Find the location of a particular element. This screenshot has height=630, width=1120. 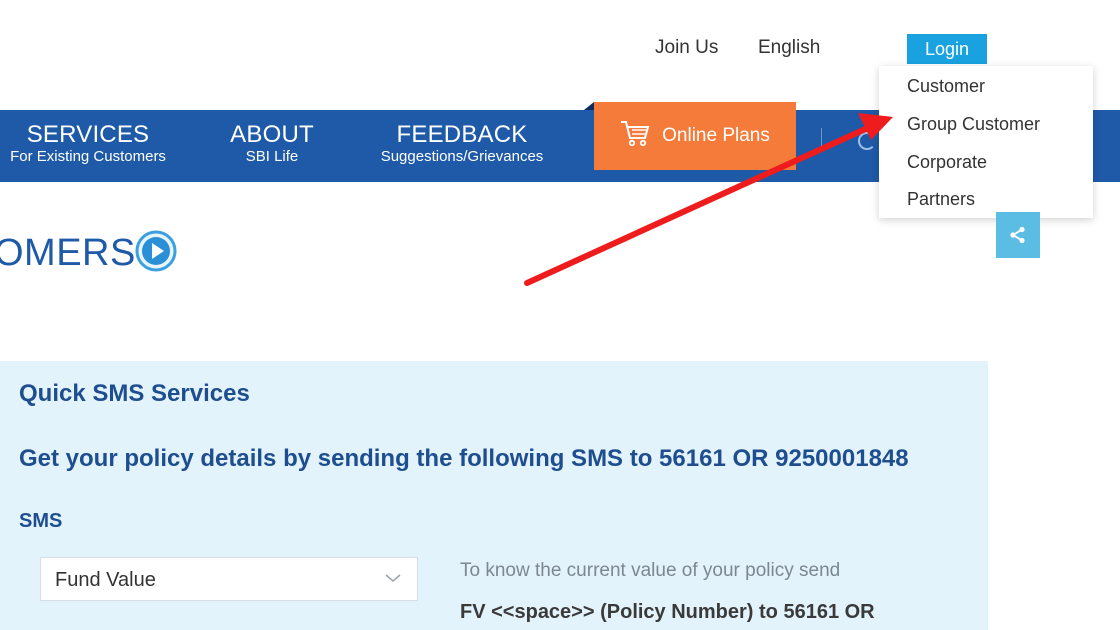

share-button is located at coordinates (1018, 235).